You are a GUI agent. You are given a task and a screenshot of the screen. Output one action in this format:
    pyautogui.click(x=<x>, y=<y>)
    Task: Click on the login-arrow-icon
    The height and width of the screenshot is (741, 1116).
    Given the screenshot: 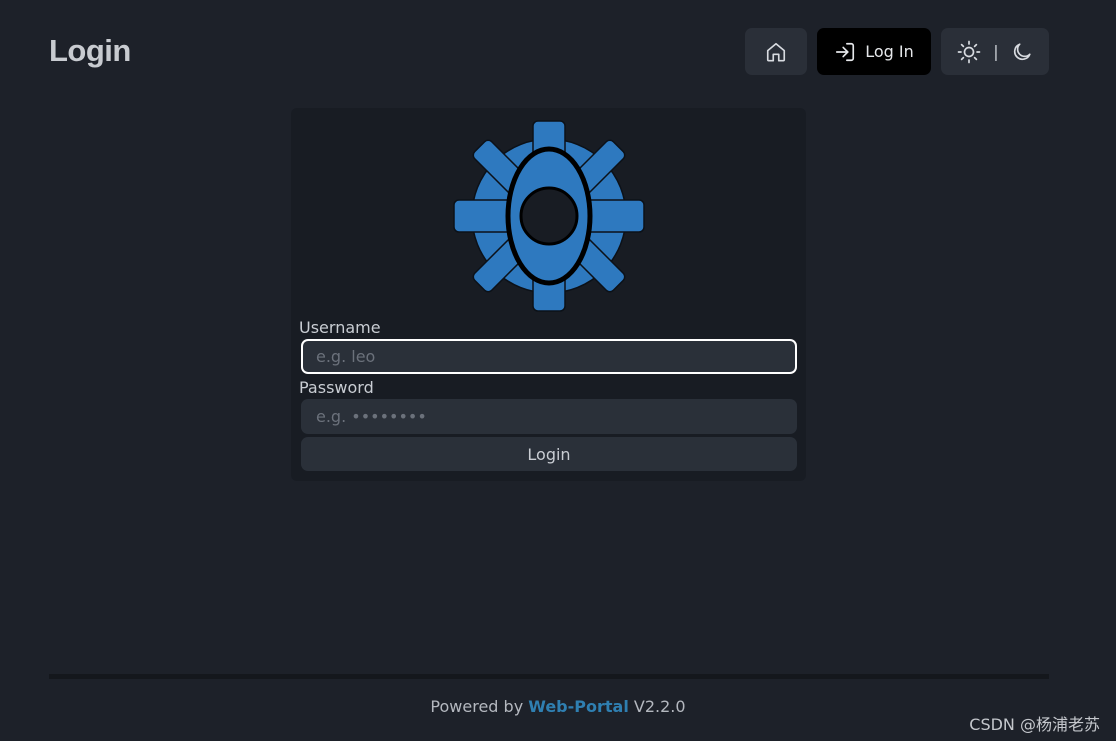 What is the action you would take?
    pyautogui.click(x=845, y=52)
    